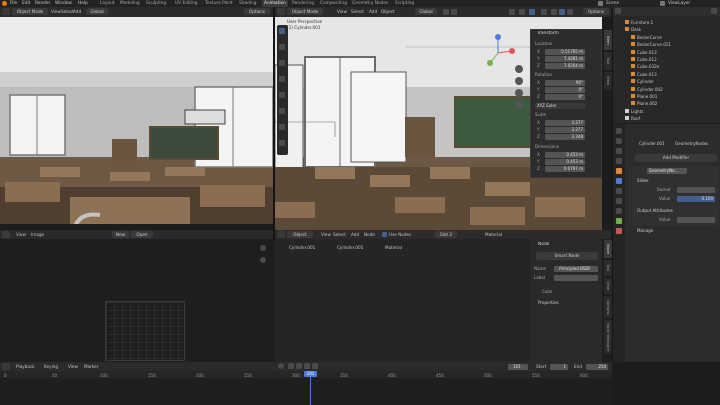  What do you see at coordinates (26, 3) in the screenshot?
I see `menu-edit: Edit` at bounding box center [26, 3].